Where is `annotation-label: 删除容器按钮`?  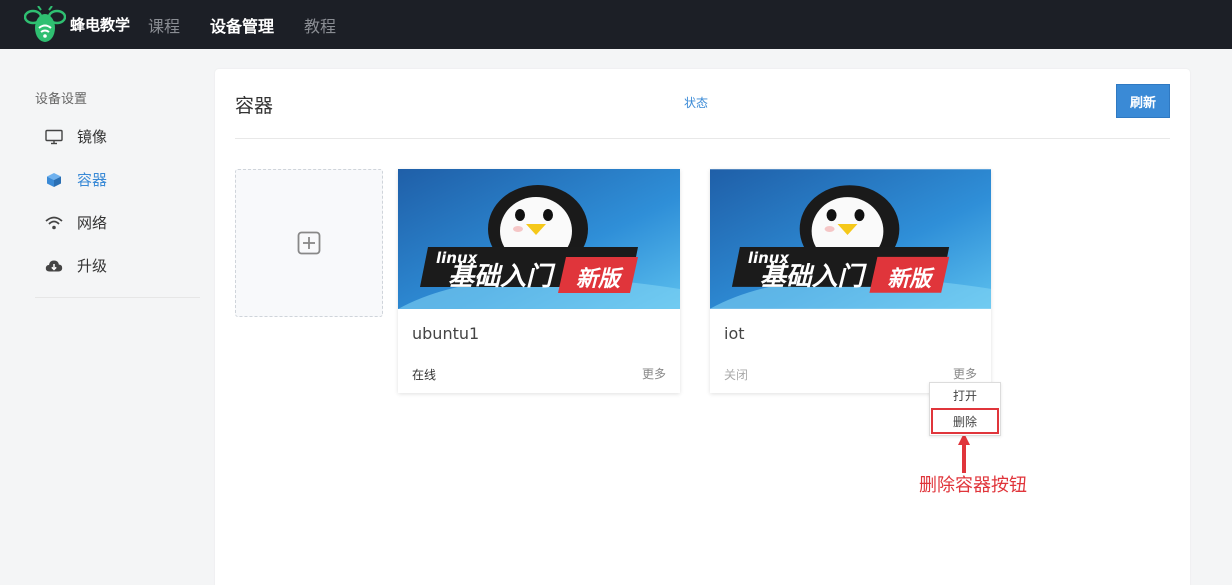 annotation-label: 删除容器按钮 is located at coordinates (973, 485).